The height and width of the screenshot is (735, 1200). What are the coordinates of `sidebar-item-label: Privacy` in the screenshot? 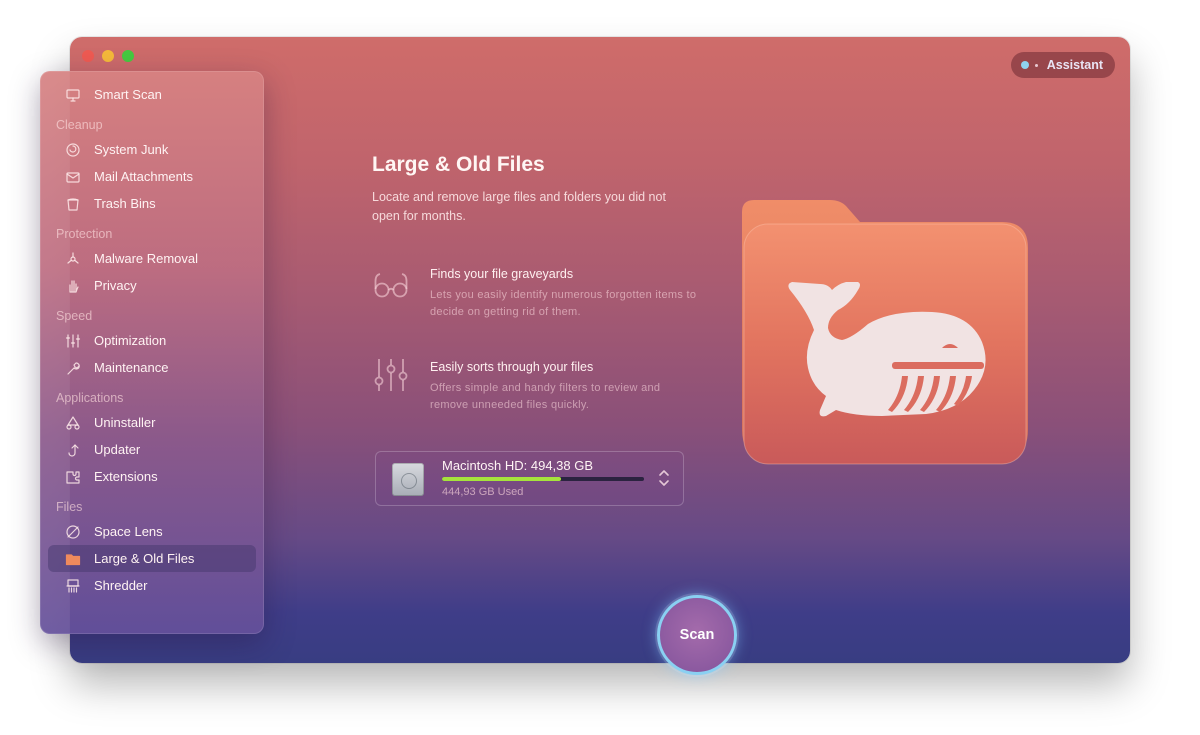 It's located at (115, 285).